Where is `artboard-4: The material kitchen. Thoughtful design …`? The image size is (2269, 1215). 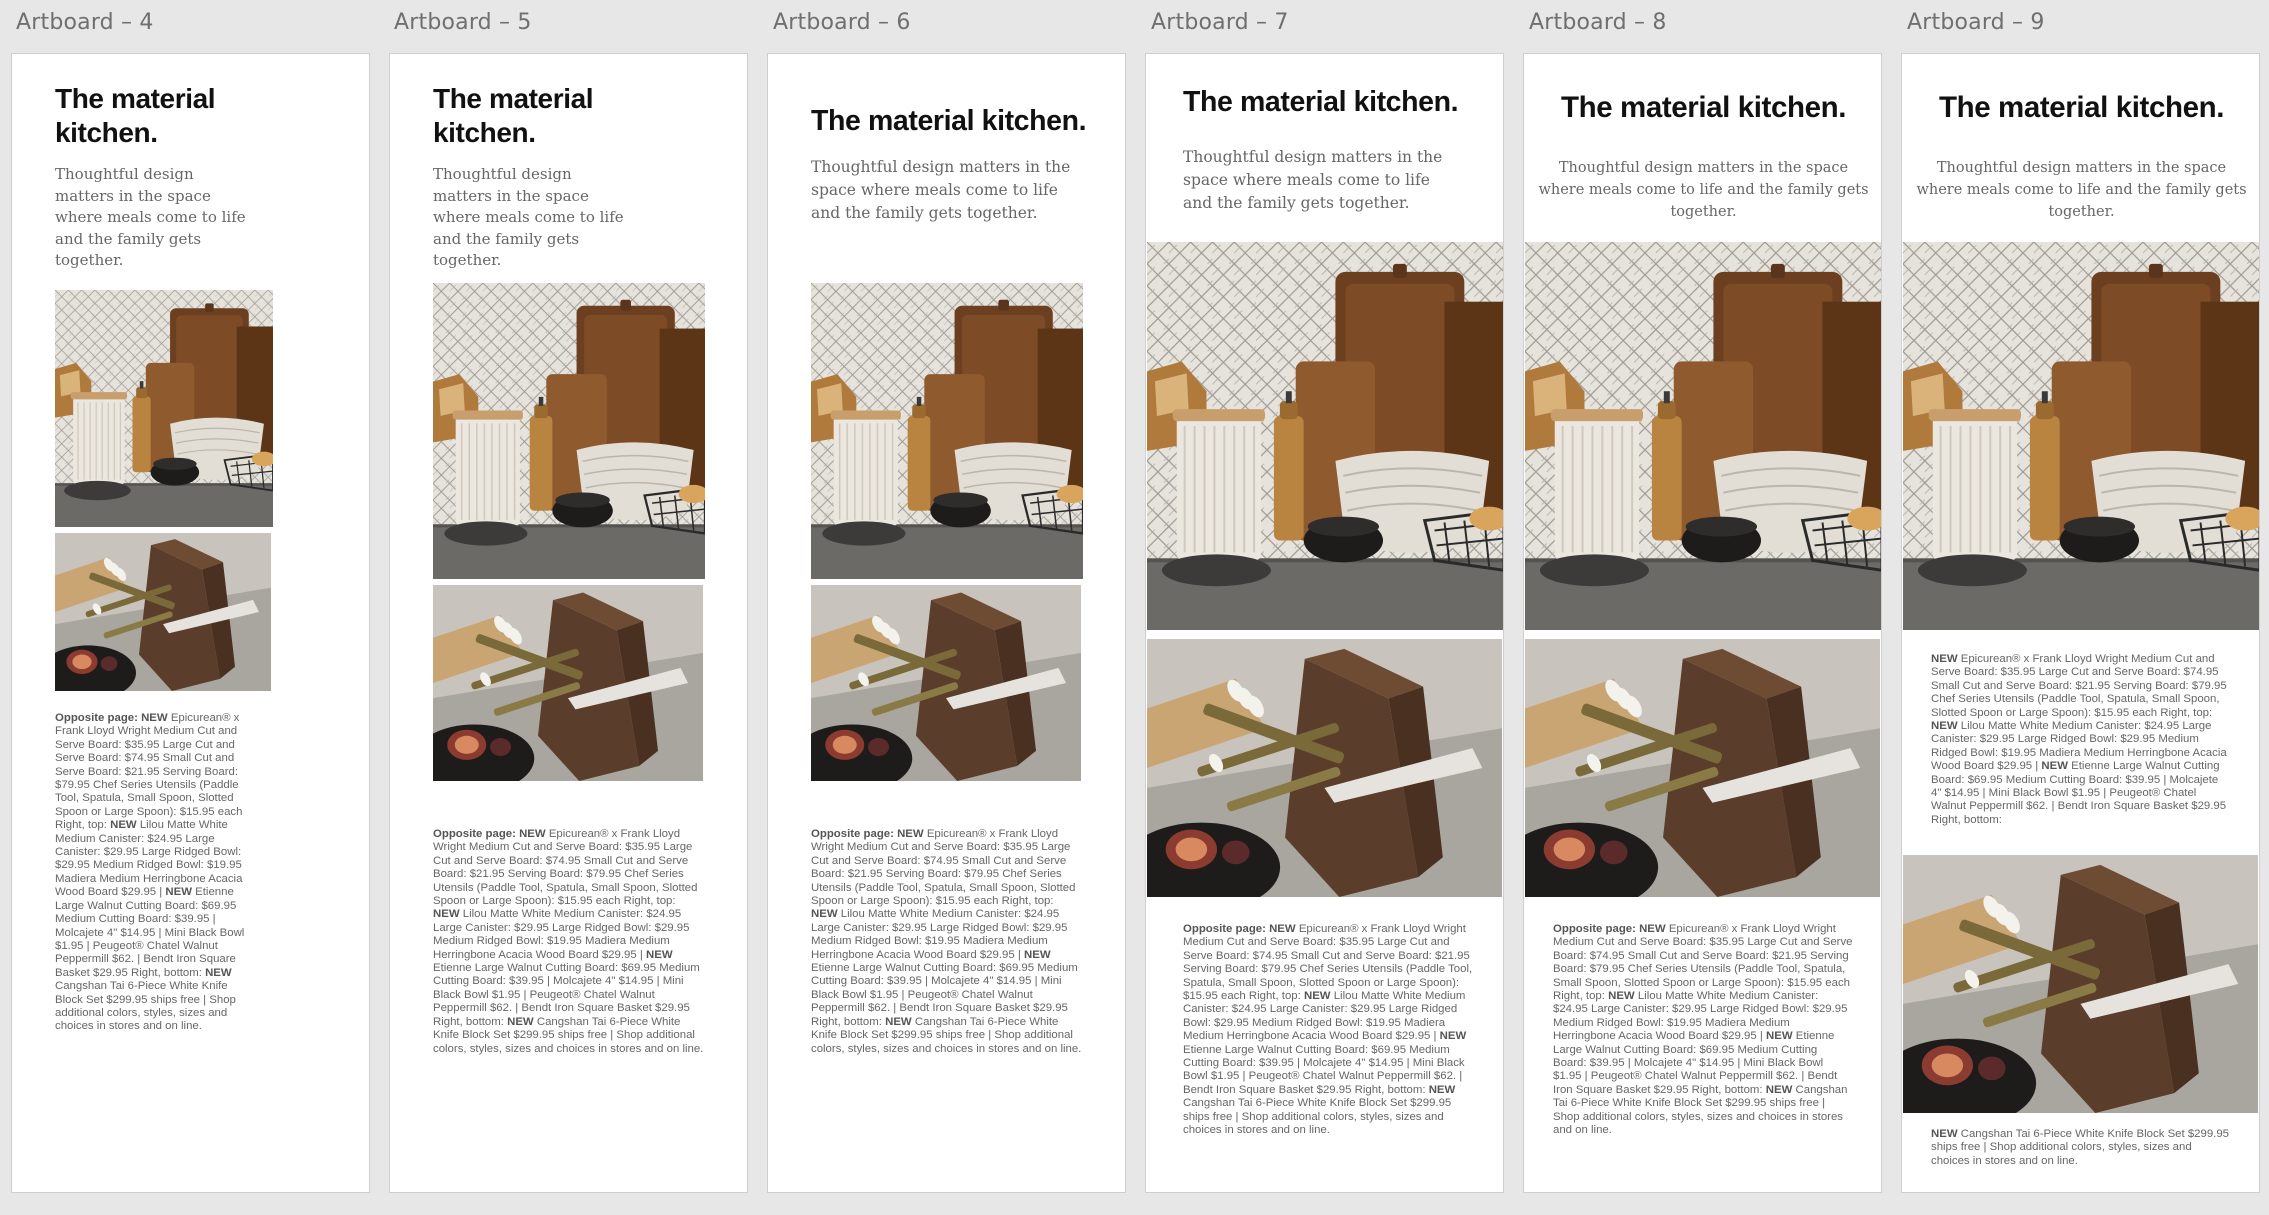
artboard-4: The material kitchen. Thoughtful design … is located at coordinates (190, 623).